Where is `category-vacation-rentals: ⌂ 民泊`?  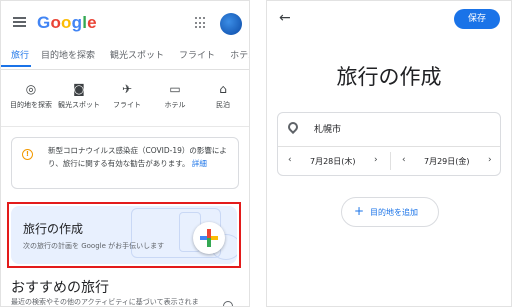 category-vacation-rentals: ⌂ 民泊 is located at coordinates (223, 98).